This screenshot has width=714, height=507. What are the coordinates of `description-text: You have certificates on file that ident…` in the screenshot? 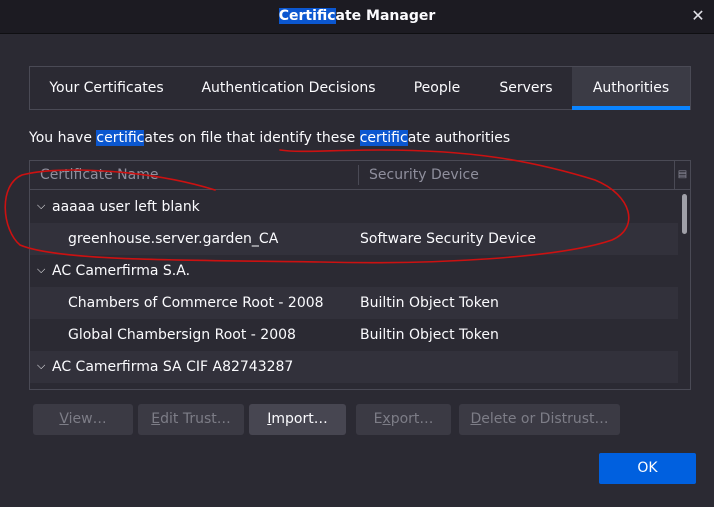 It's located at (269, 138).